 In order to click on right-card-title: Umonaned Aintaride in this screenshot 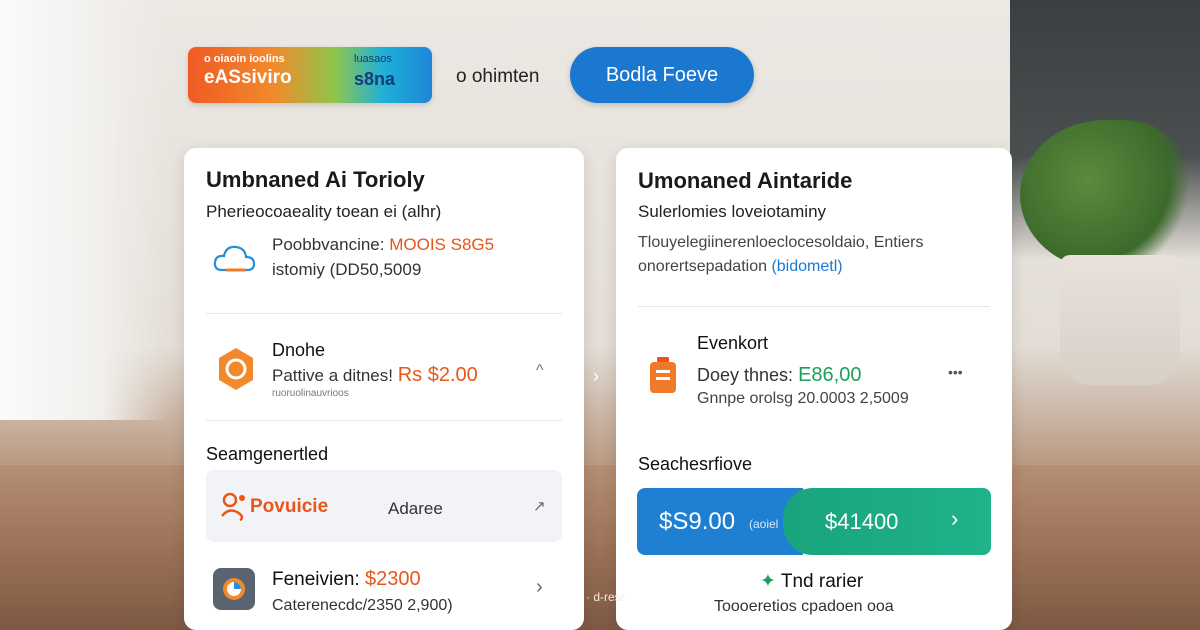, I will do `click(745, 180)`.